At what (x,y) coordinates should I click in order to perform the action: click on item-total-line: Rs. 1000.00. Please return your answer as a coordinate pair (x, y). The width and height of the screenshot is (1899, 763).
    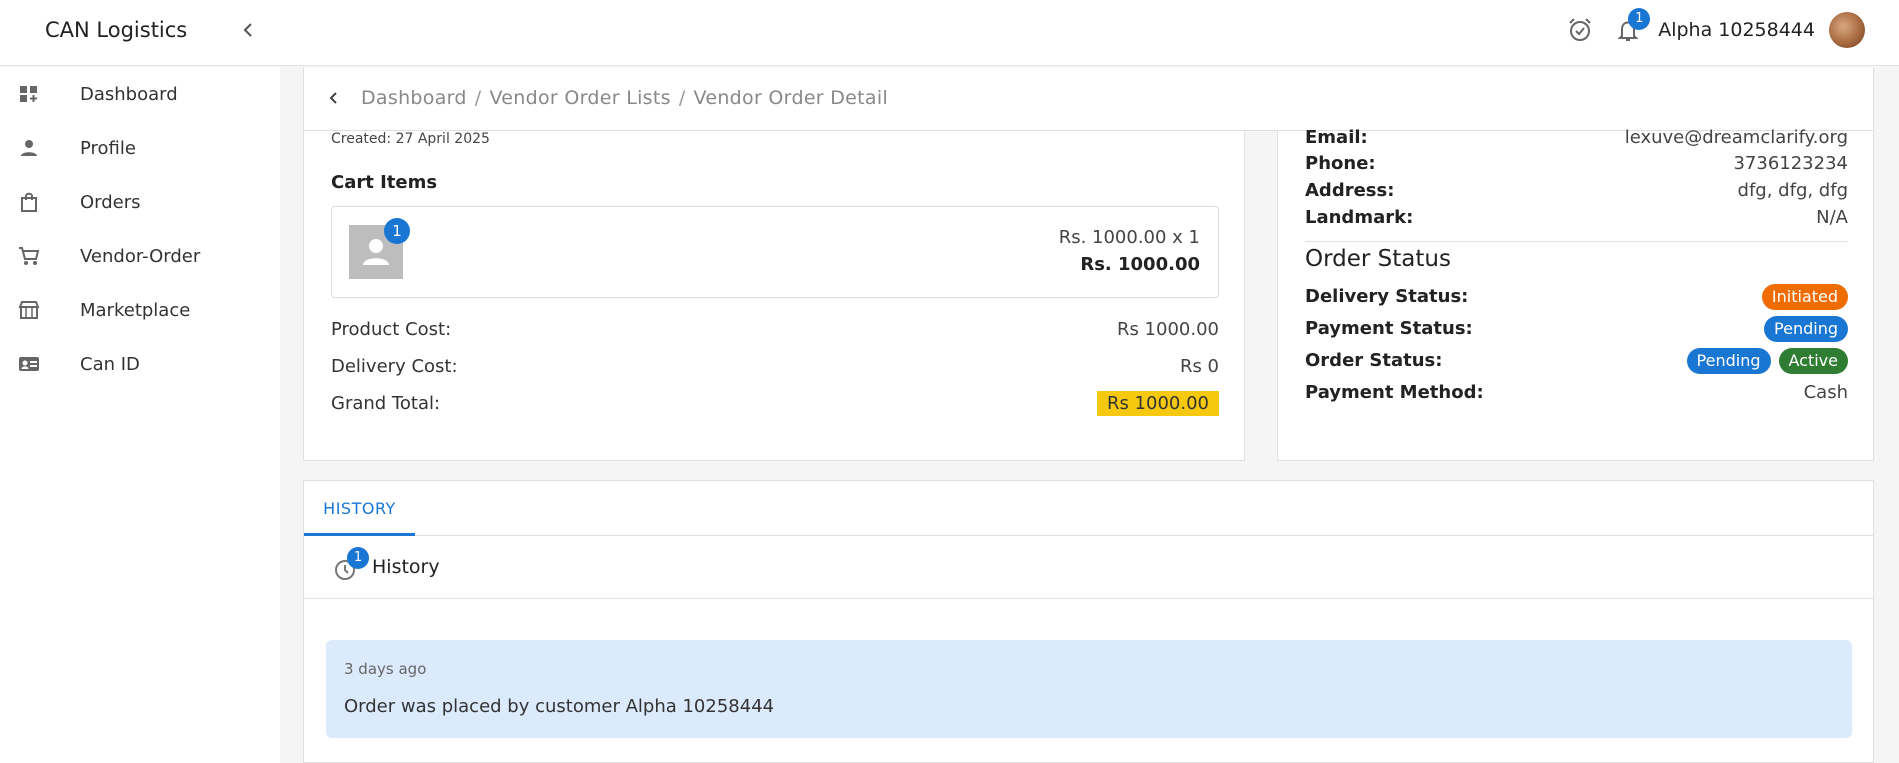
    Looking at the image, I should click on (1140, 264).